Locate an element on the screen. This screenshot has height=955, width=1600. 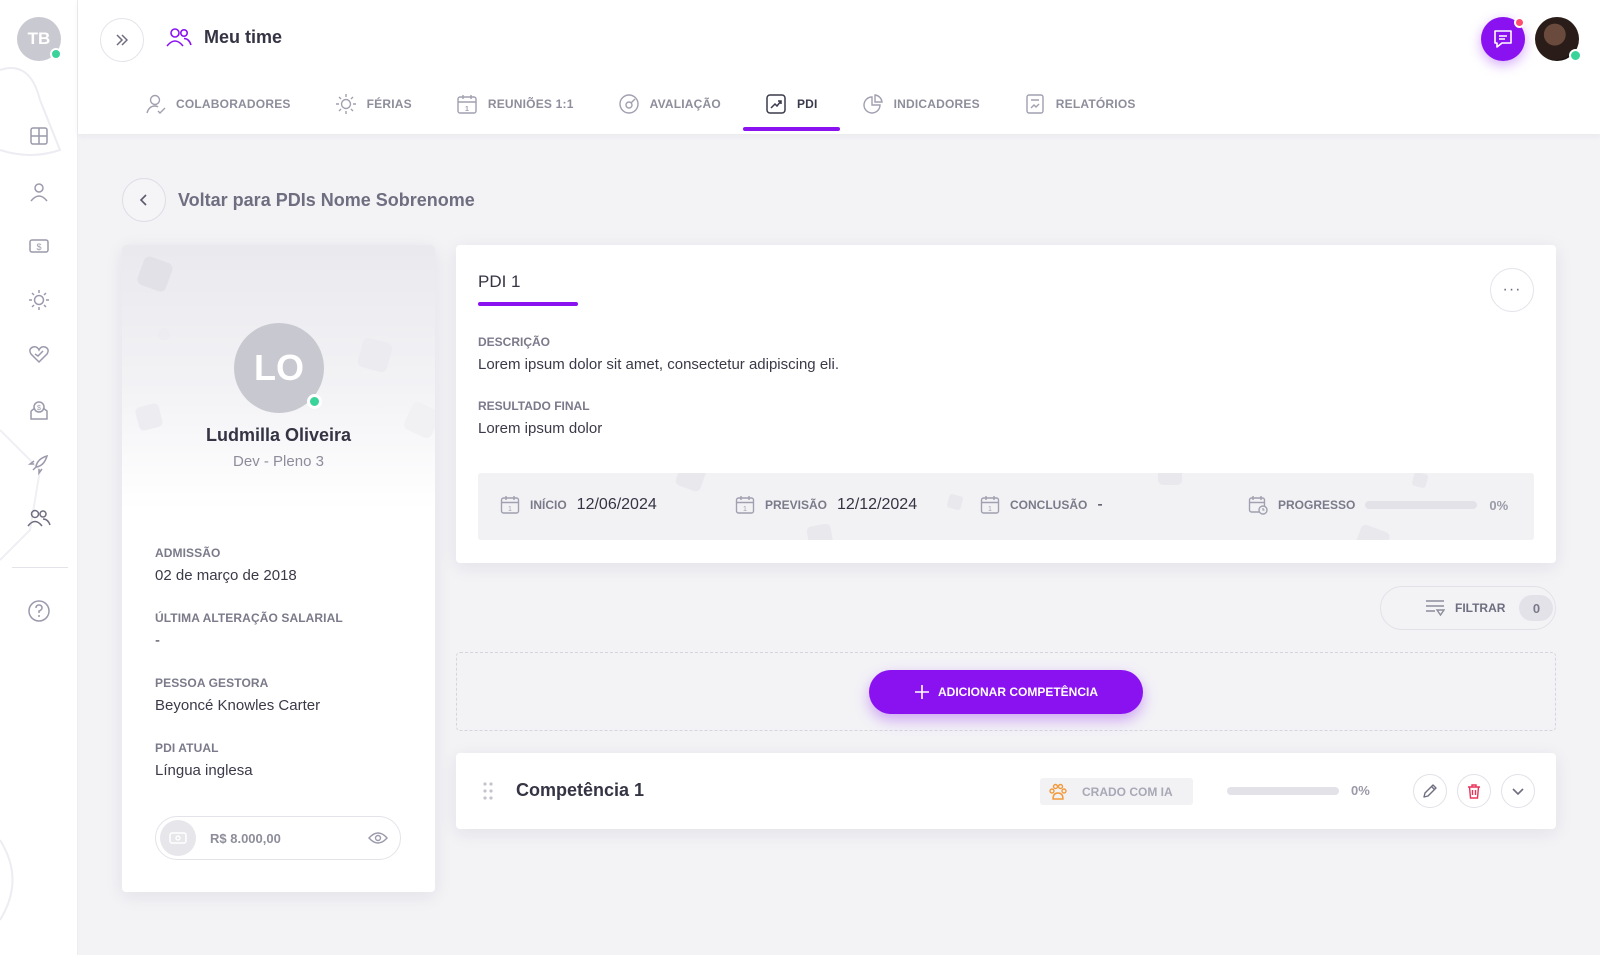
start-date: 1 INÍCIO 12/06/2024 is located at coordinates (578, 505).